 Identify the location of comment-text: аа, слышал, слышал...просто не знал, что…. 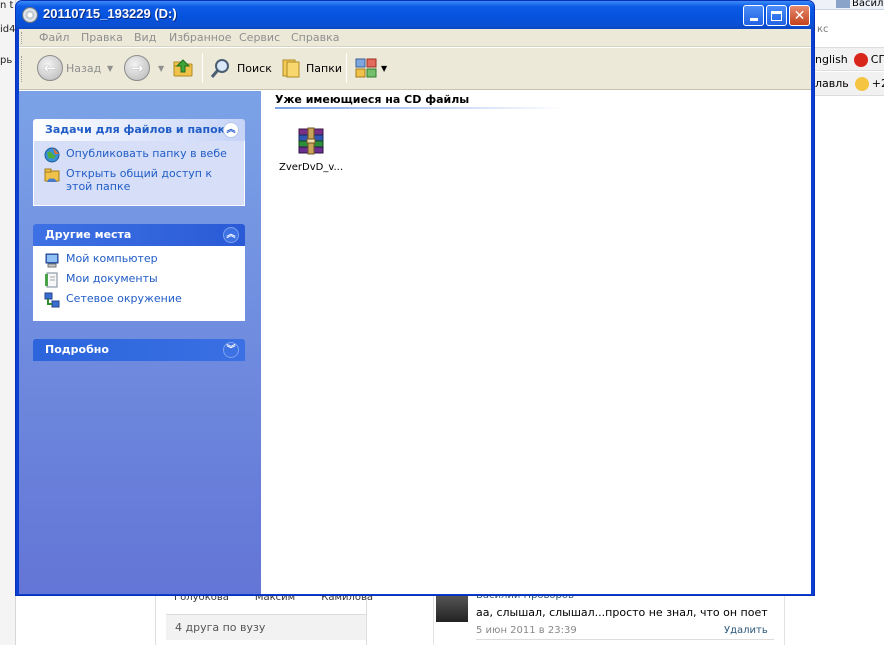
(622, 612).